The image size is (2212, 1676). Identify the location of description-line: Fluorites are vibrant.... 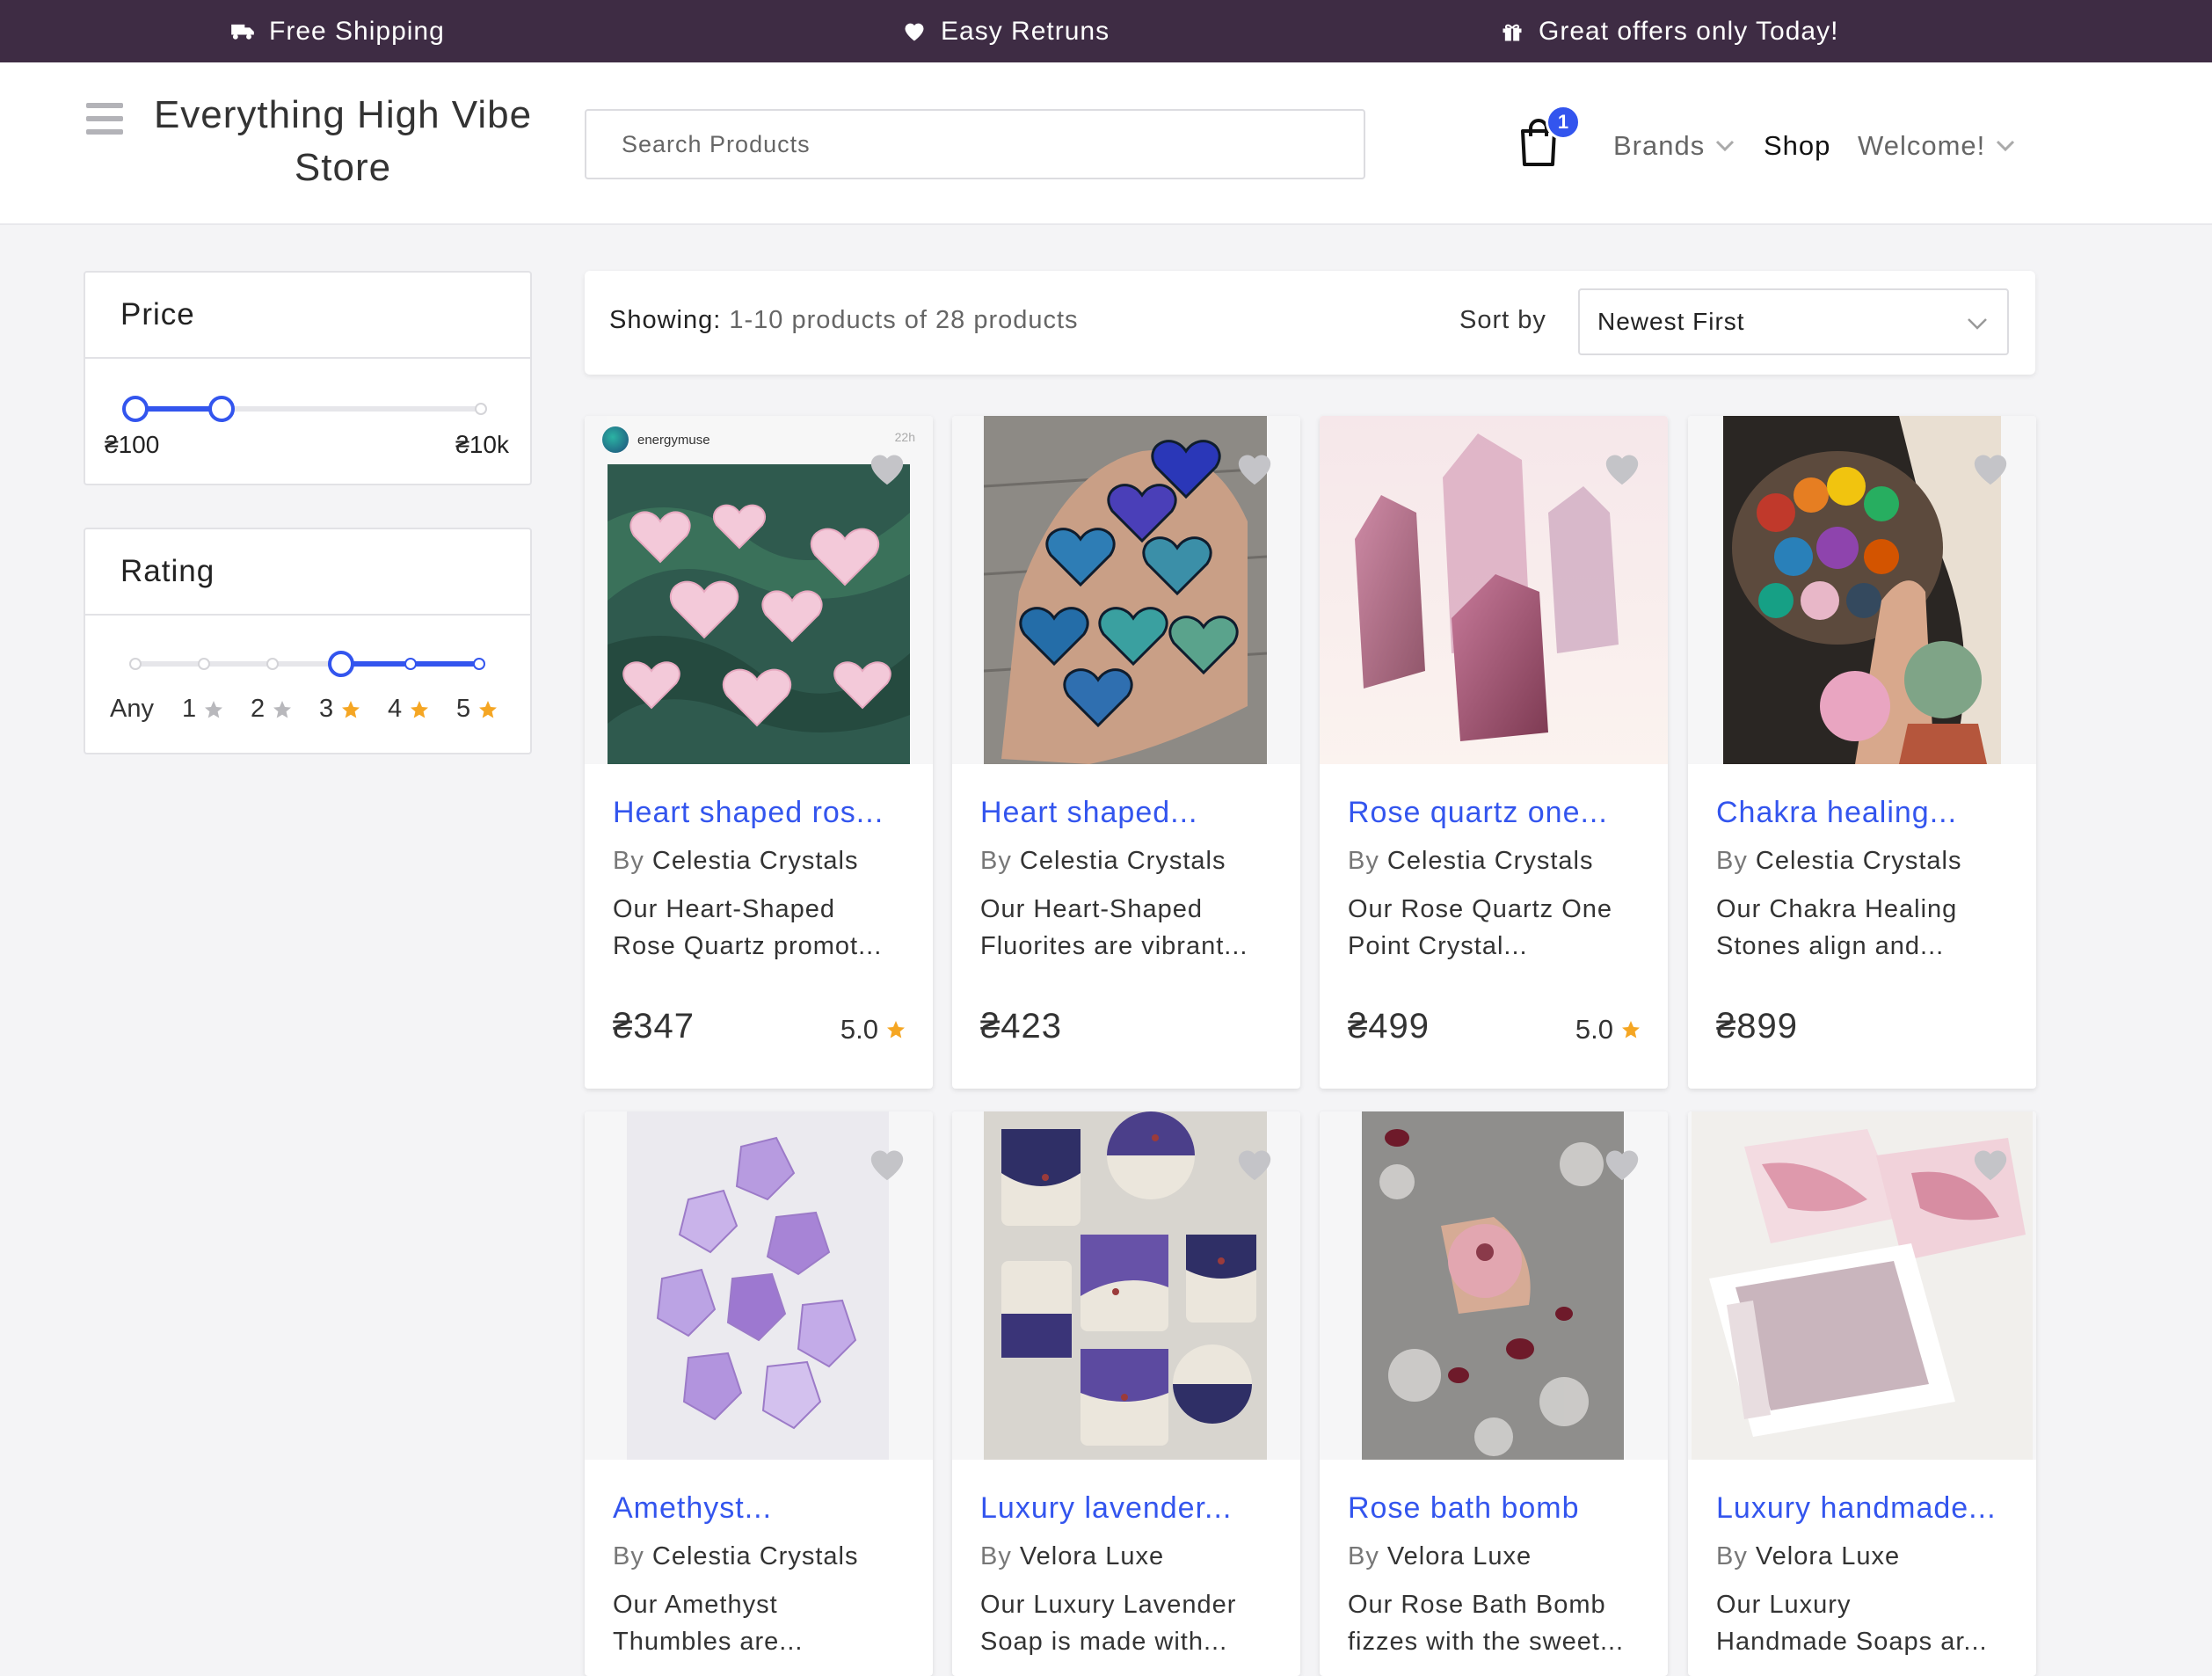
(1114, 946).